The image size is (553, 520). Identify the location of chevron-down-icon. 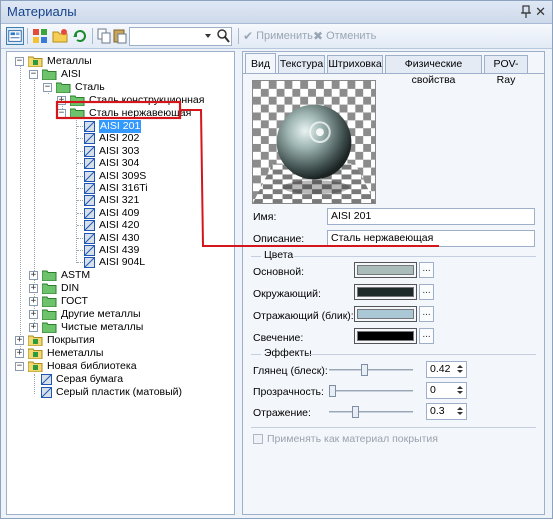
(208, 36).